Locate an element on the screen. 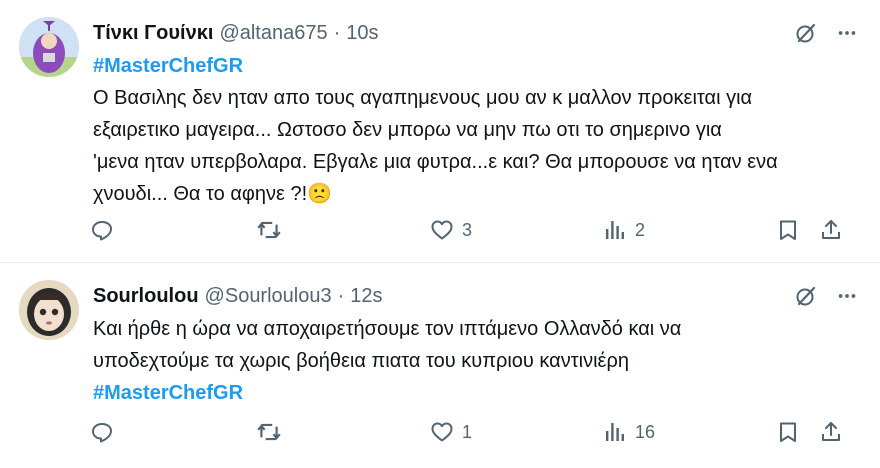 The image size is (880, 468). user-handle: @altana675 is located at coordinates (273, 33).